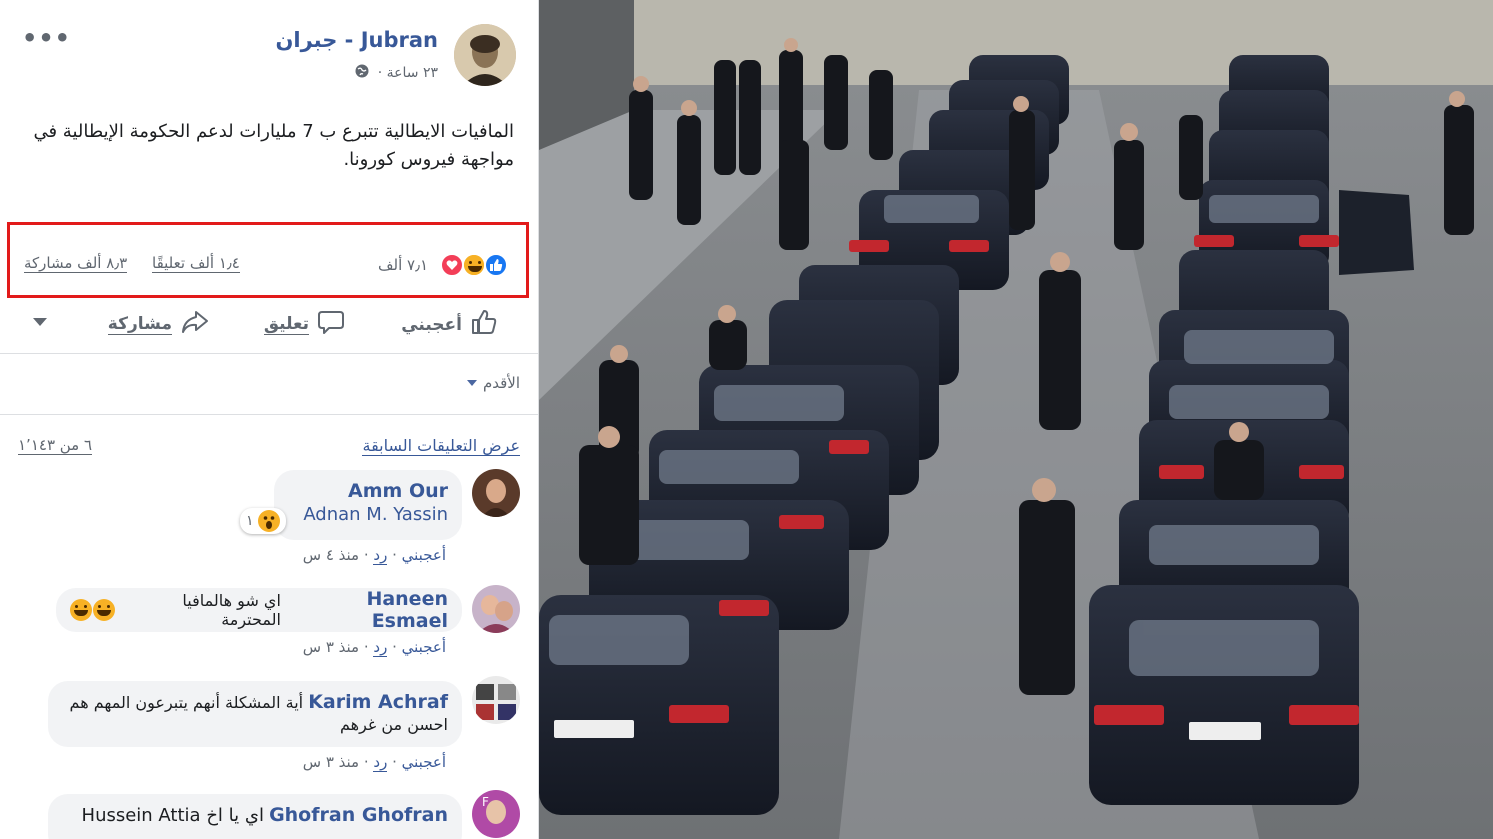 The height and width of the screenshot is (839, 1493). Describe the element at coordinates (485, 802) in the screenshot. I see `svg-text: F` at that location.